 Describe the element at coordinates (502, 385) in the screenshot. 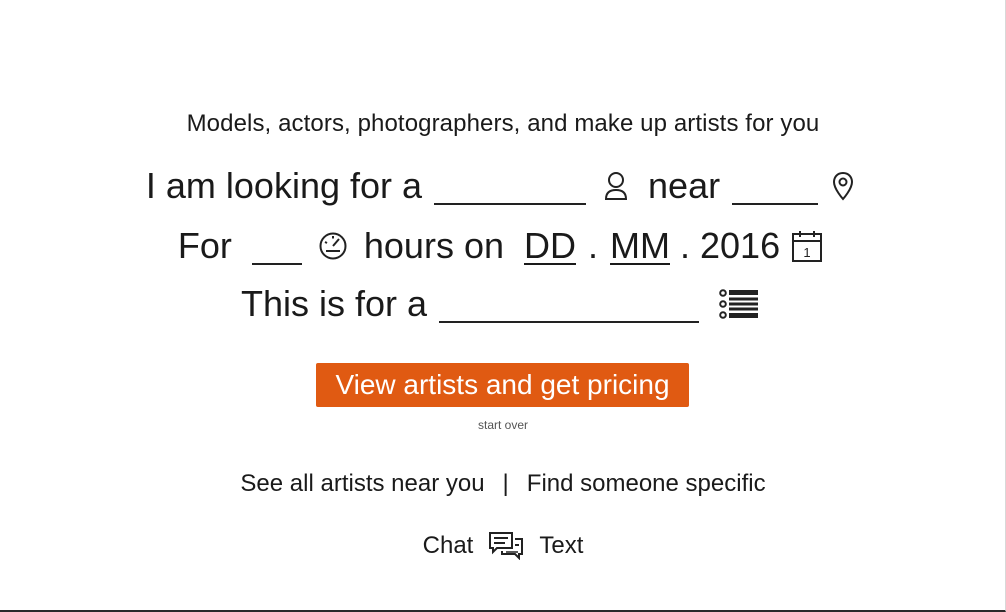

I see `view-artists-button: View artists and get pricing` at that location.